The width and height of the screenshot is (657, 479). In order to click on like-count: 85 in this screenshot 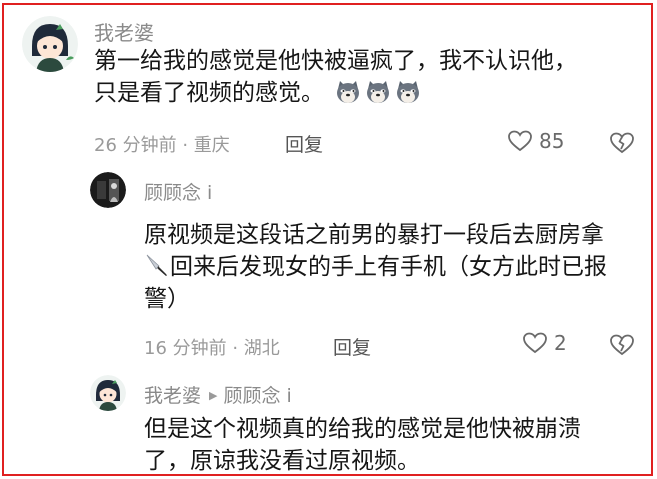, I will do `click(552, 141)`.